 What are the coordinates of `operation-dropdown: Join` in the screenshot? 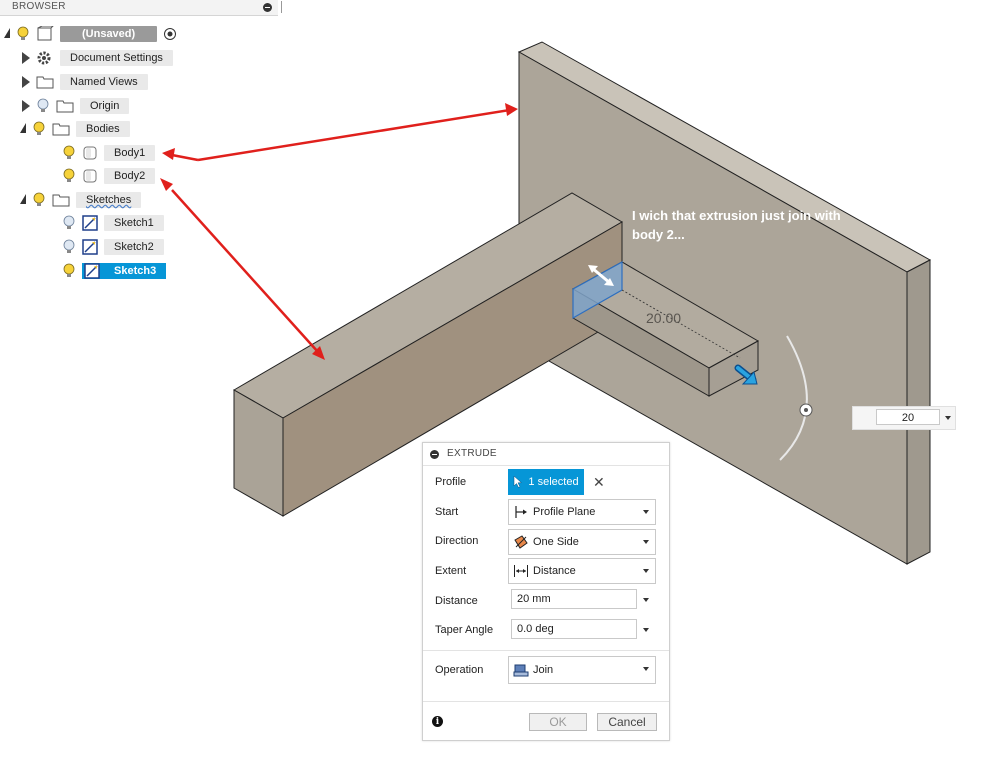 It's located at (582, 670).